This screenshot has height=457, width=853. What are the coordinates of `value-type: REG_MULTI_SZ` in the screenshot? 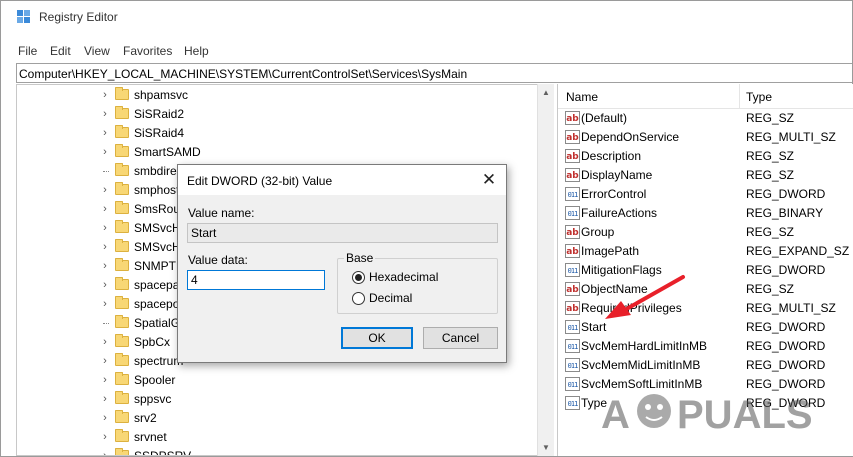 It's located at (791, 137).